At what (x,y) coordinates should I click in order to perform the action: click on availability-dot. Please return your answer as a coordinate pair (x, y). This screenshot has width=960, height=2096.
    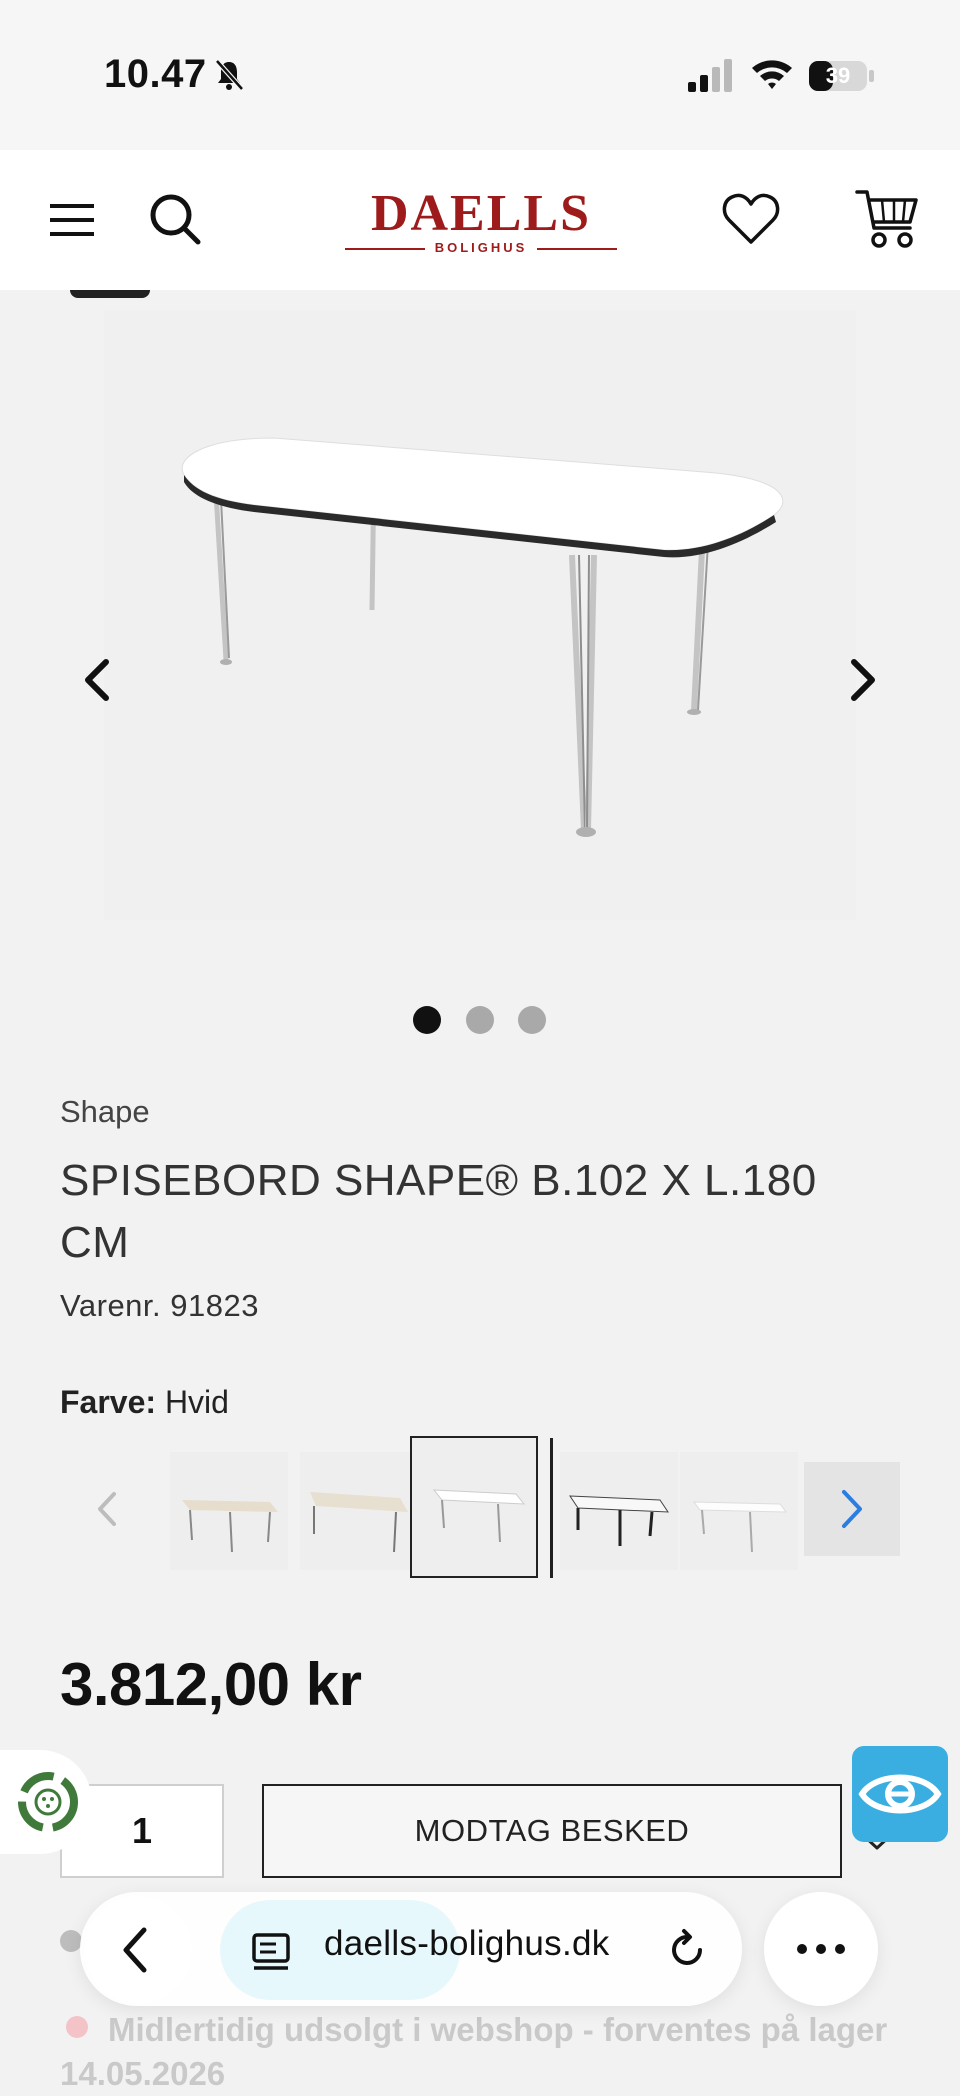
    Looking at the image, I should click on (71, 1941).